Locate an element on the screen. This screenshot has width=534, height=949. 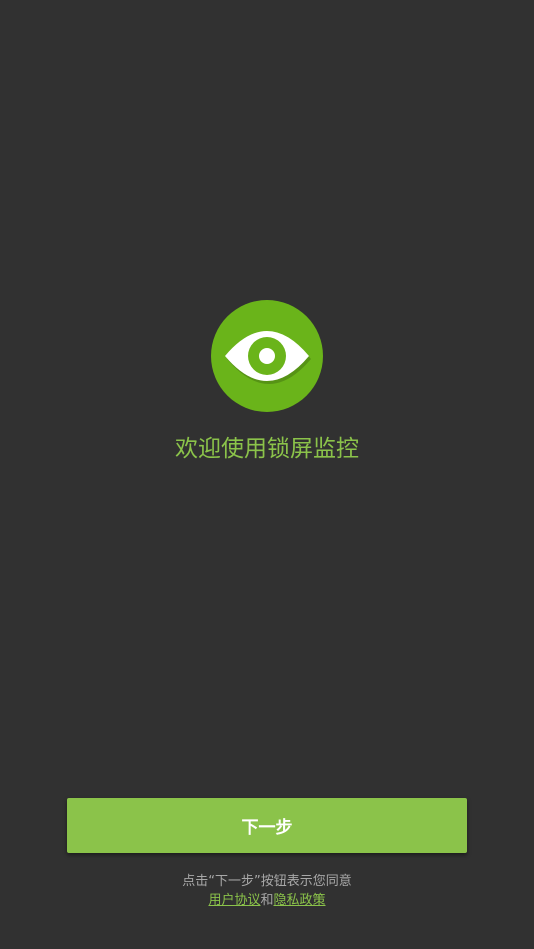
eye-icon is located at coordinates (268, 357).